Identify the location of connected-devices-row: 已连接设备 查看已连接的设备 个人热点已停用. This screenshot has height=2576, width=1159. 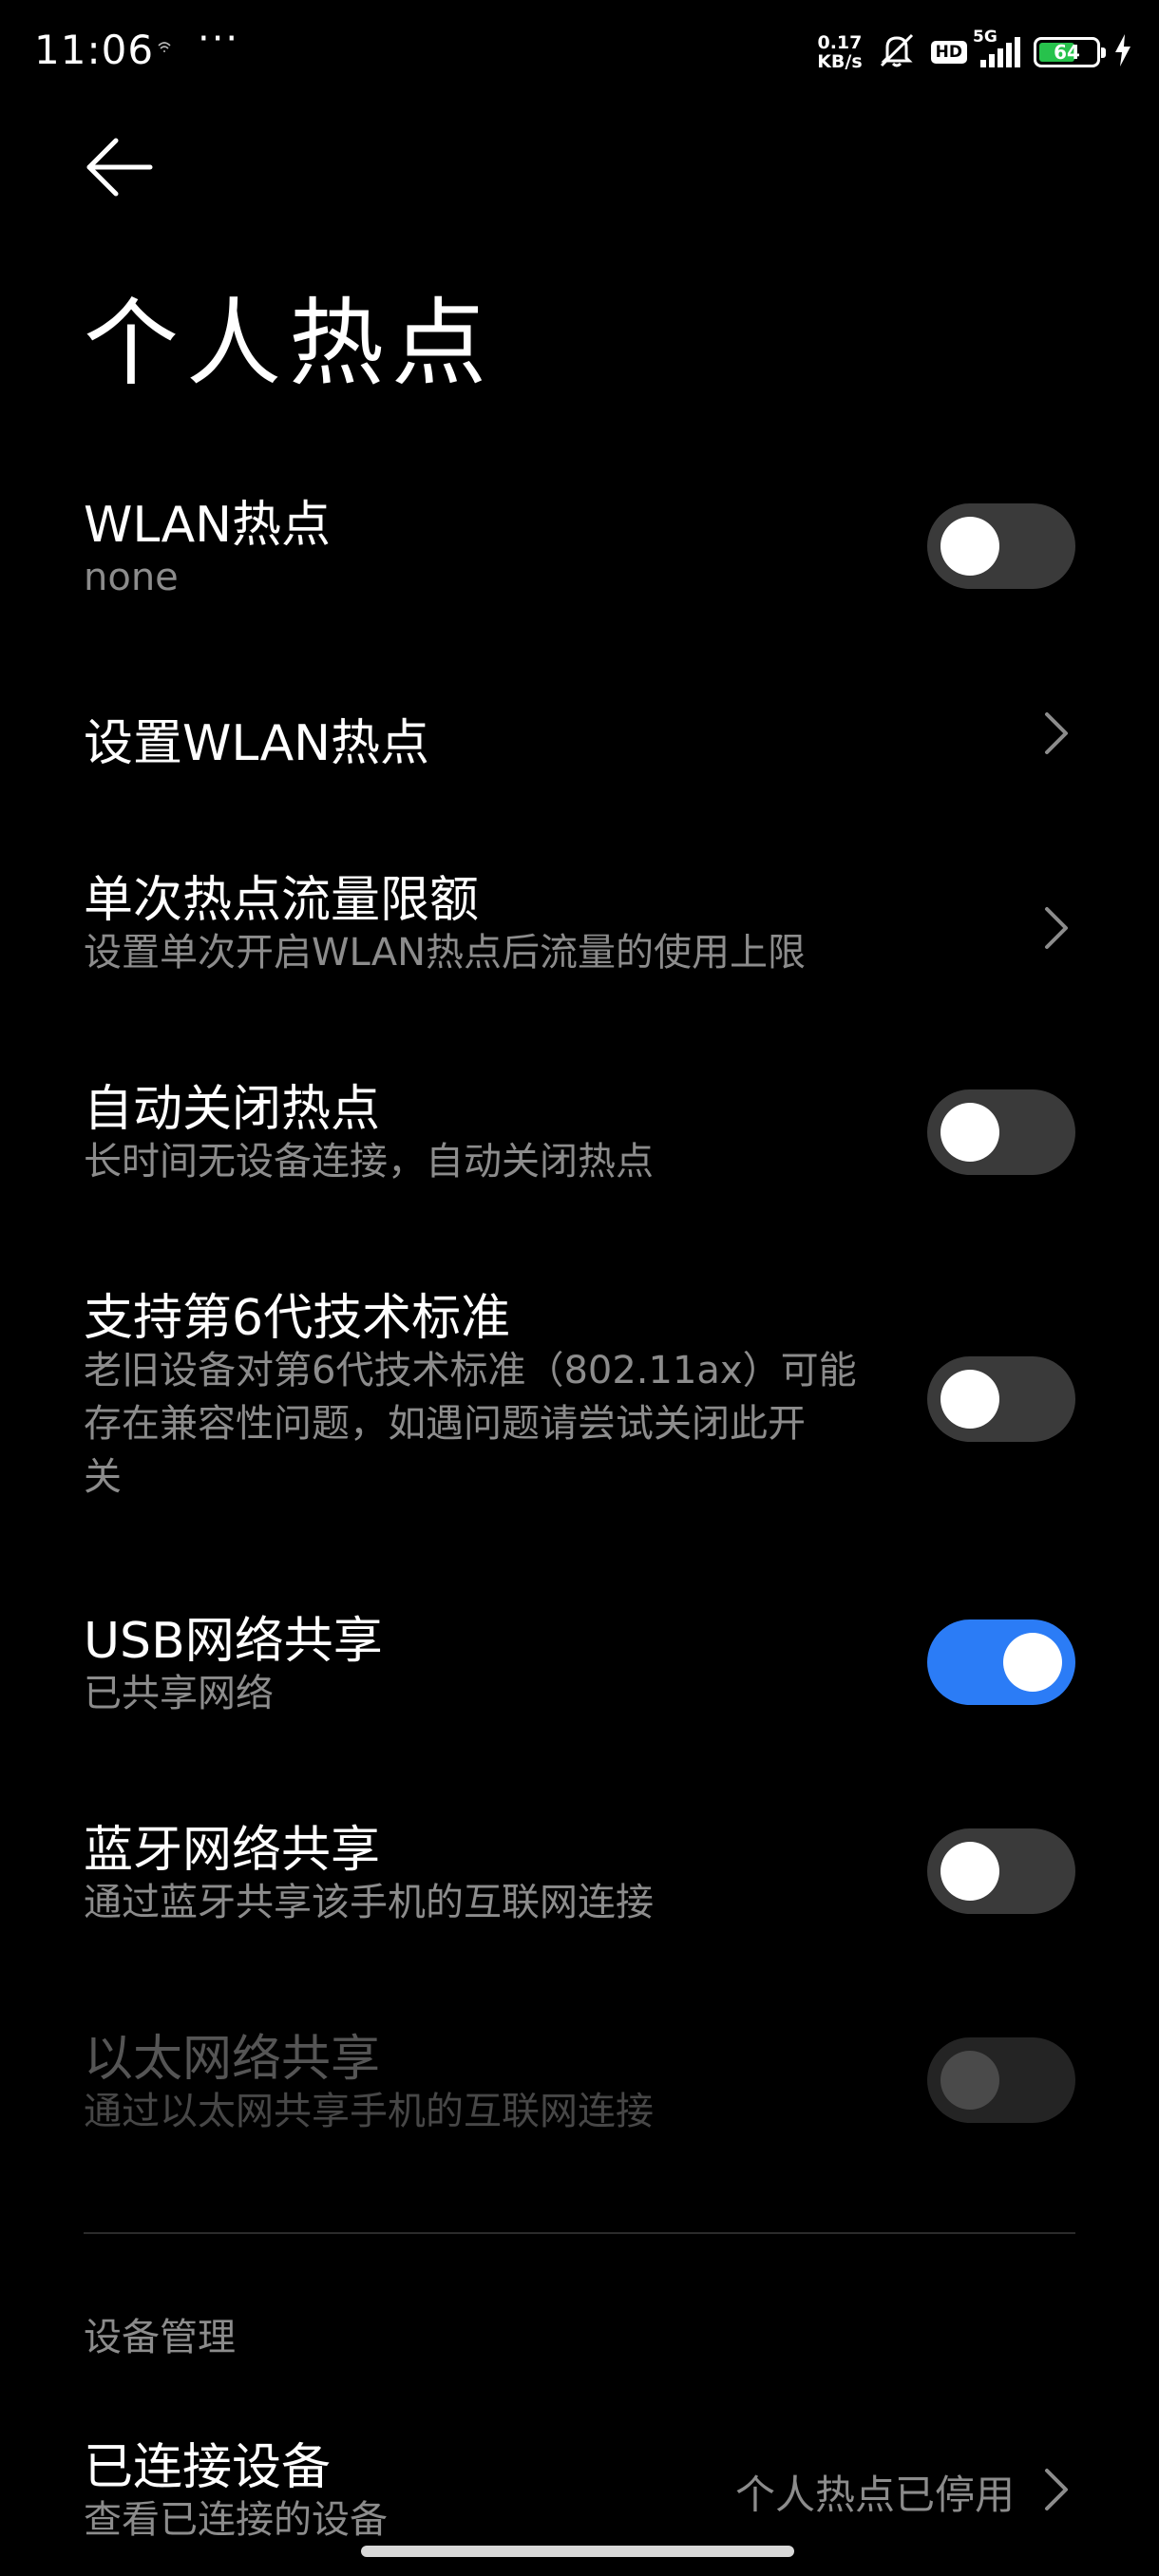
(579, 2493).